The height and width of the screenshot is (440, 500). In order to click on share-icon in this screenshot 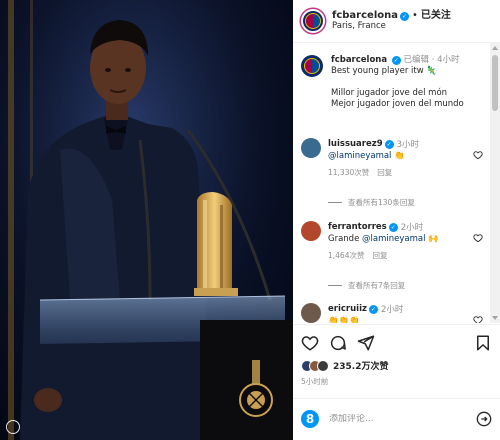, I will do `click(366, 343)`.